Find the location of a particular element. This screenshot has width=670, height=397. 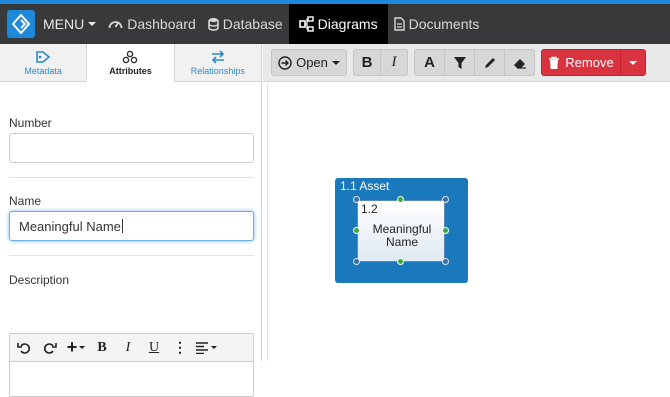

tab-metadata: Metadata is located at coordinates (43, 62).